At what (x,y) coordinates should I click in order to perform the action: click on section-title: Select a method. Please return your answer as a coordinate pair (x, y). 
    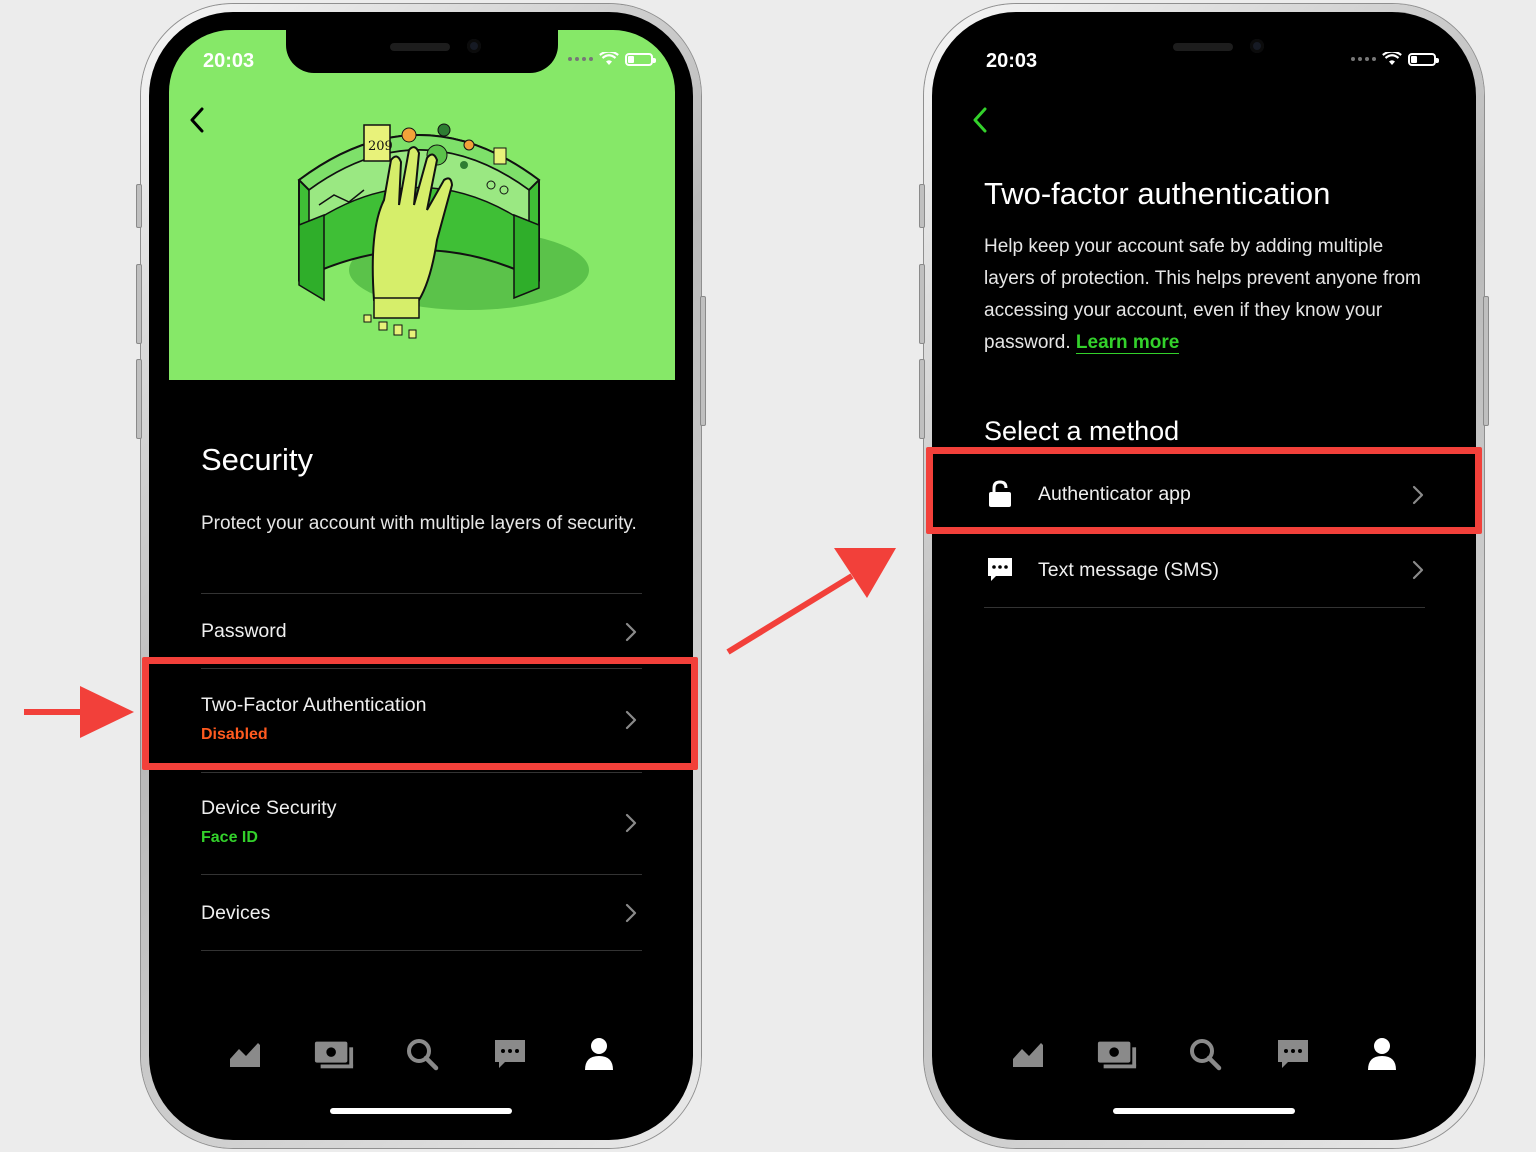
    Looking at the image, I should click on (1082, 431).